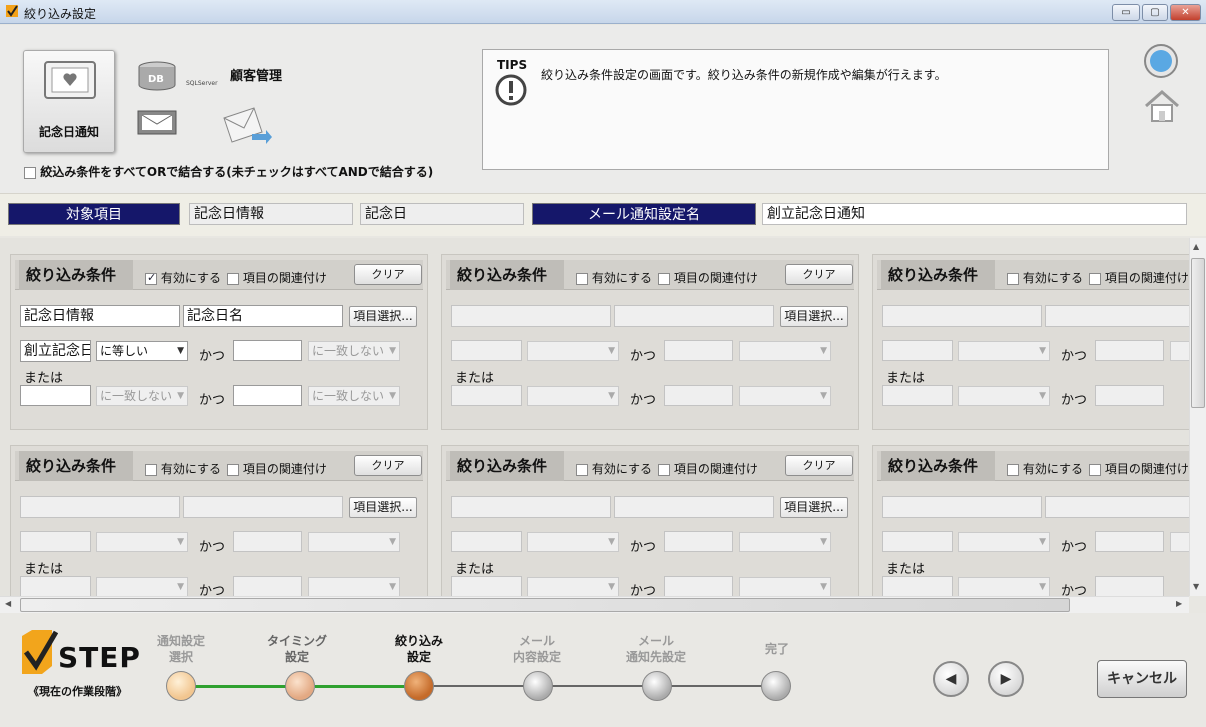 The height and width of the screenshot is (727, 1206). I want to click on scroll-right-icon: ▶, so click(1179, 603).